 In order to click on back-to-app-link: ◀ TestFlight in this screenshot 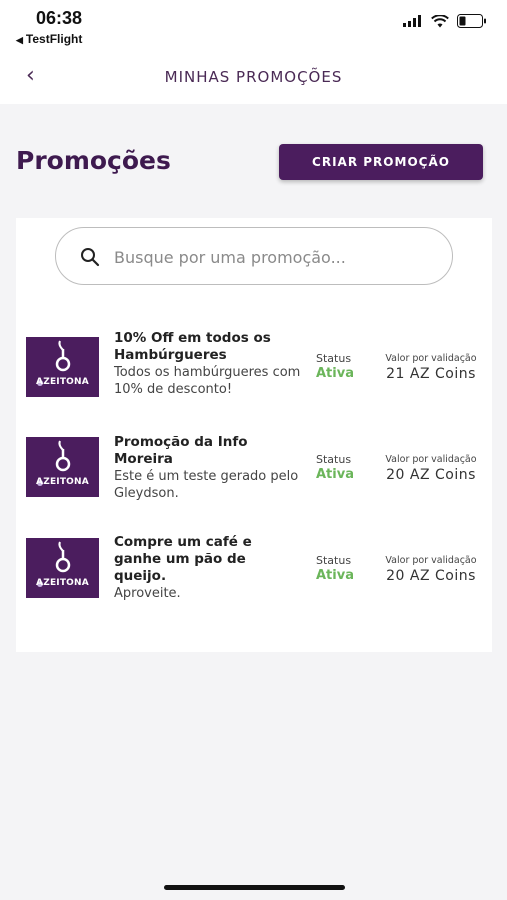, I will do `click(49, 39)`.